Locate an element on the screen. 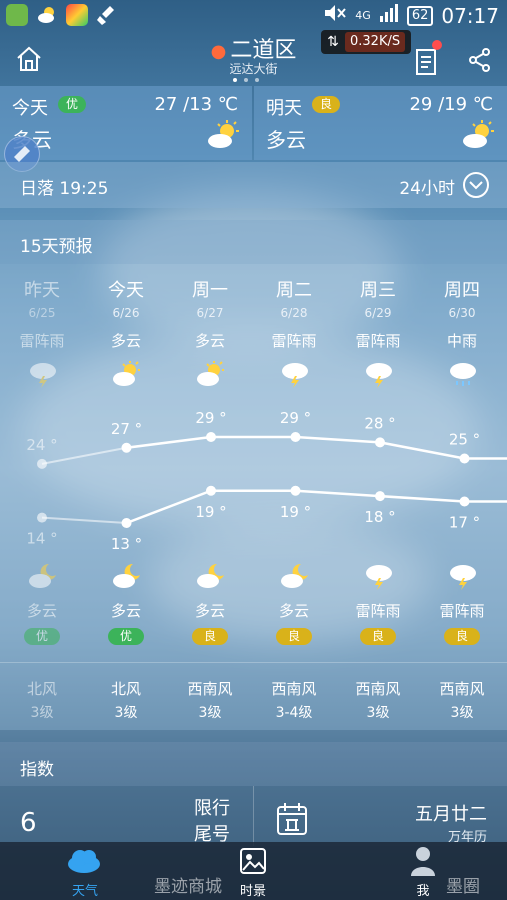  forecast-title: 15天预报 is located at coordinates (56, 247).